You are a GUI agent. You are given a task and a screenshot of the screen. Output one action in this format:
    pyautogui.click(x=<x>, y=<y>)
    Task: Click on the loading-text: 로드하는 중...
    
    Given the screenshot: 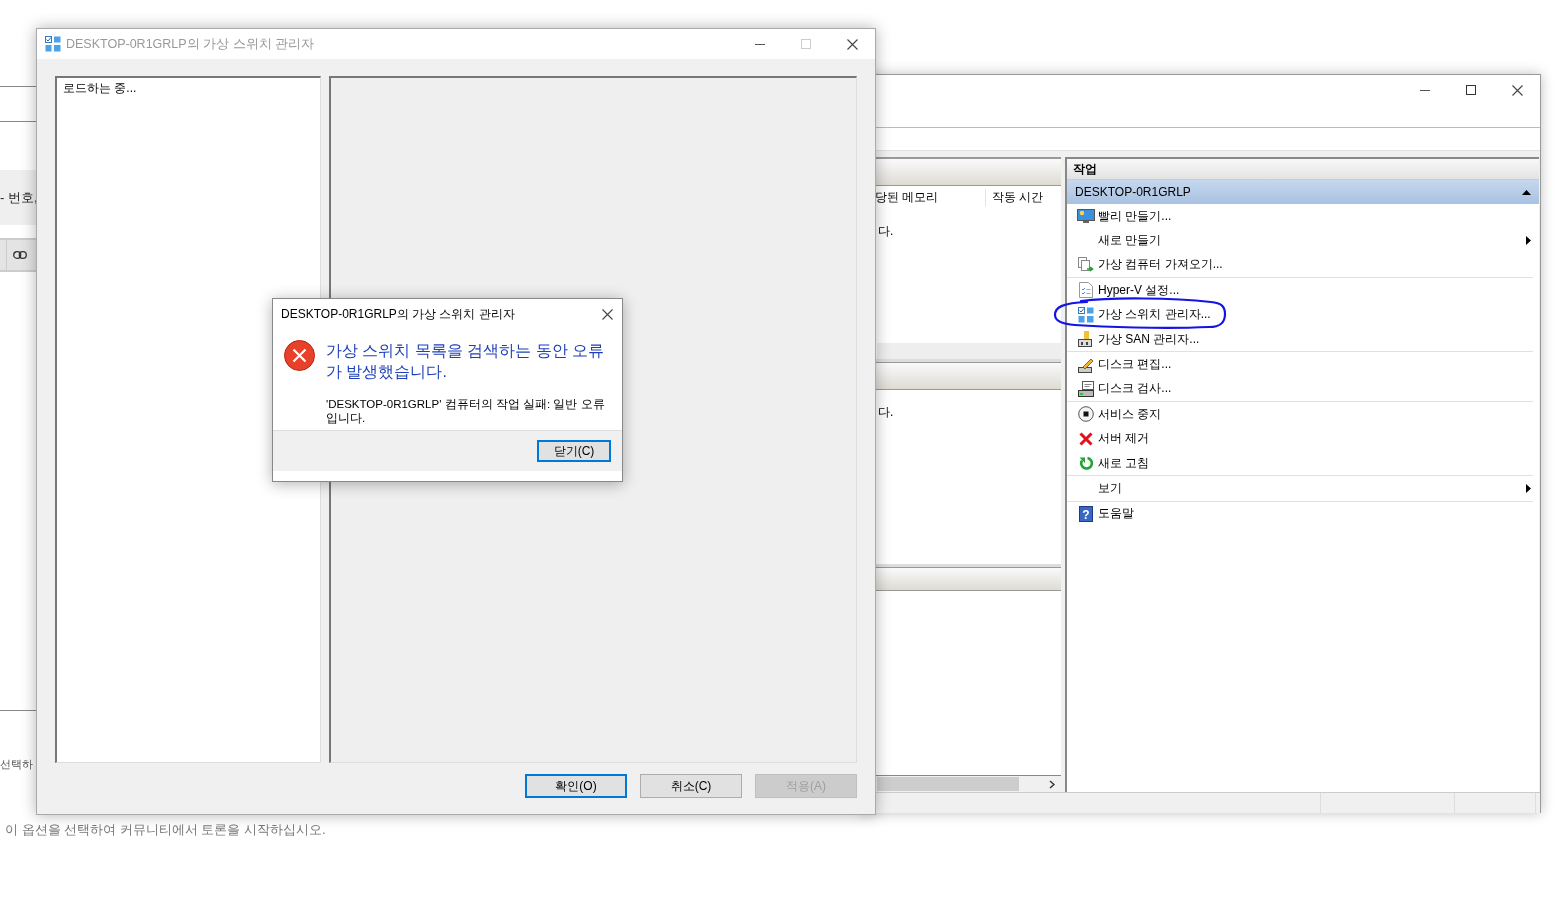 What is the action you would take?
    pyautogui.click(x=100, y=88)
    